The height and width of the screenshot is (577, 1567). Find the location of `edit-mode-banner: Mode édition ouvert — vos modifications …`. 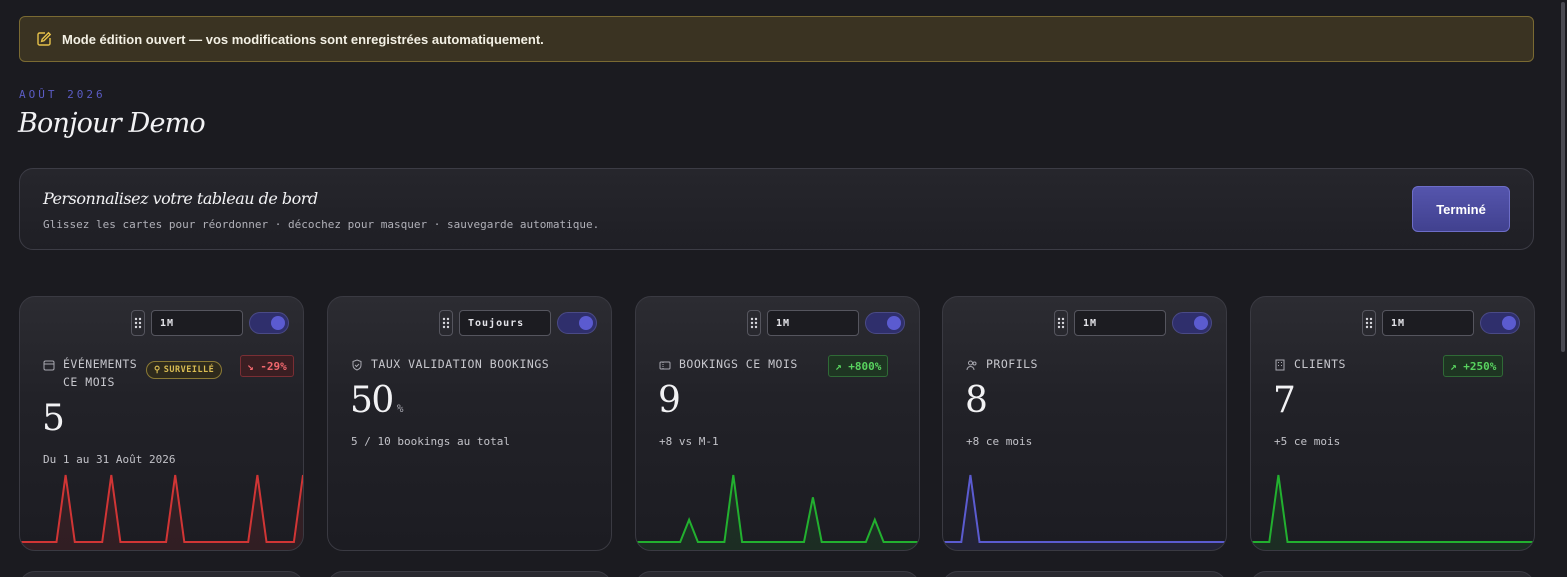

edit-mode-banner: Mode édition ouvert — vos modifications … is located at coordinates (776, 39).